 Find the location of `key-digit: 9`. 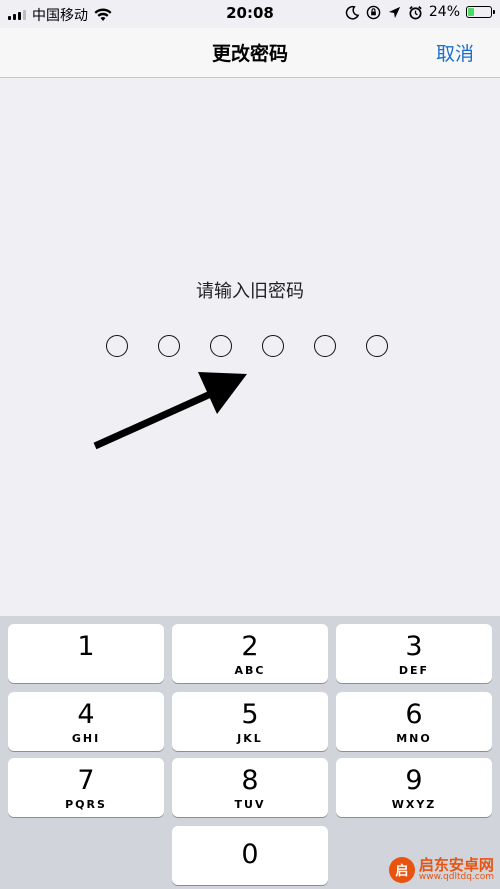

key-digit: 9 is located at coordinates (414, 780).